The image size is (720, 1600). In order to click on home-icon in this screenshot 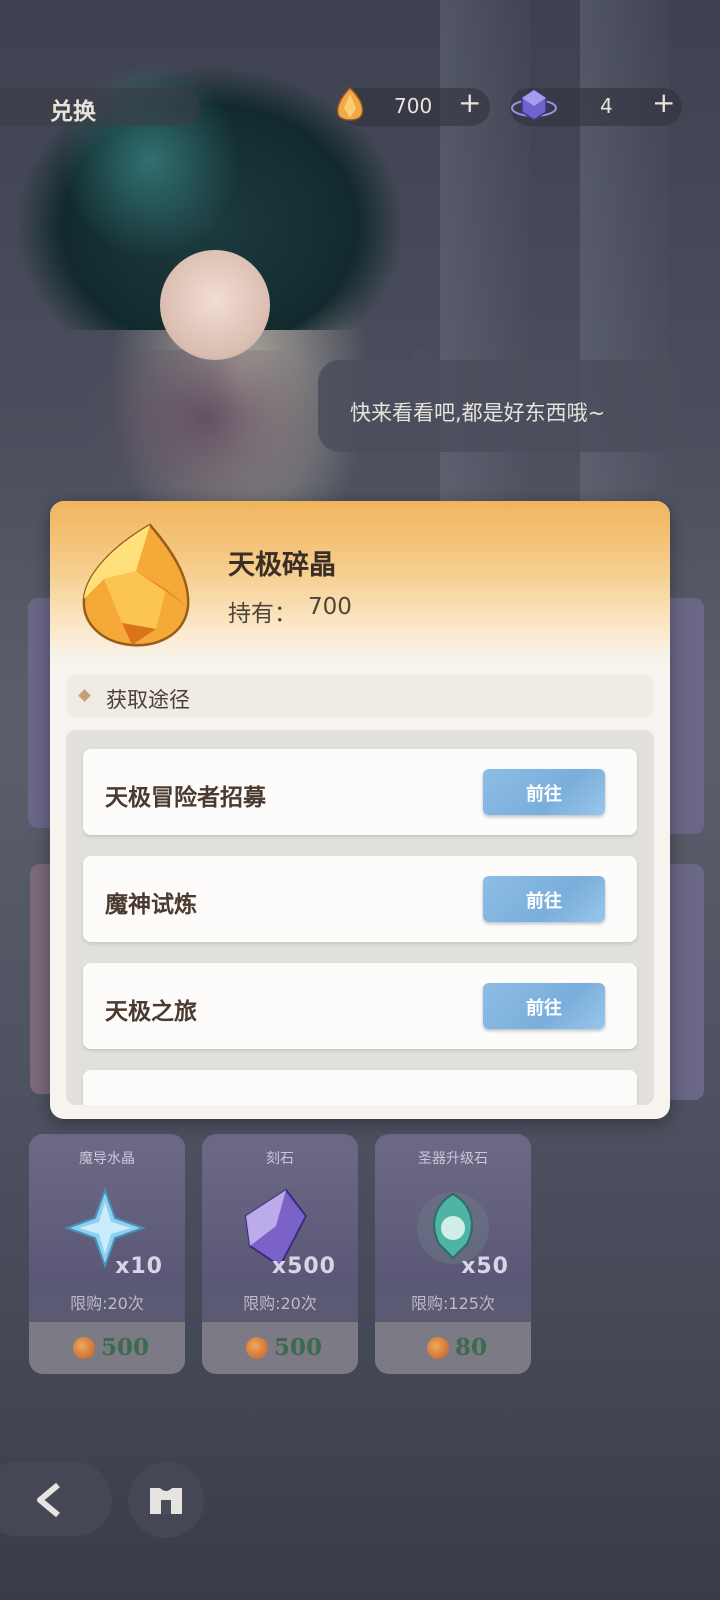, I will do `click(166, 1501)`.